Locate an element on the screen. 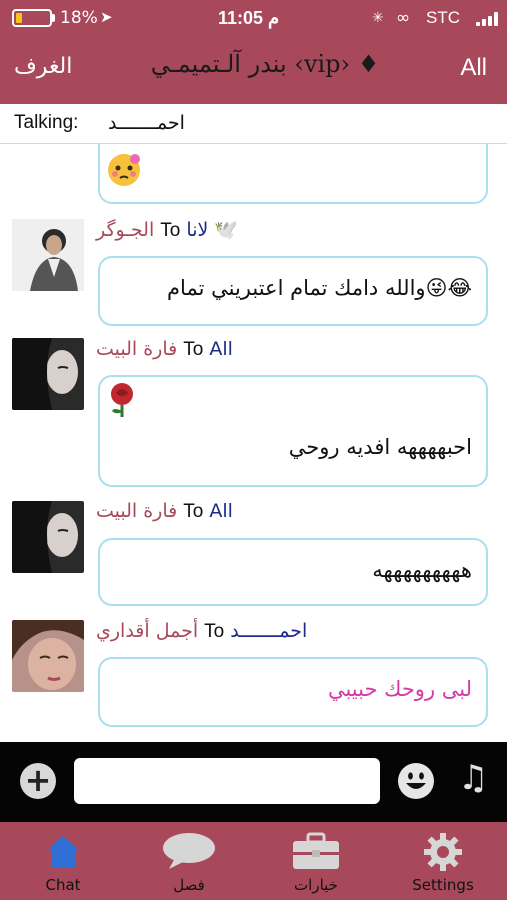 This screenshot has height=900, width=507. battery-icon is located at coordinates (32, 18).